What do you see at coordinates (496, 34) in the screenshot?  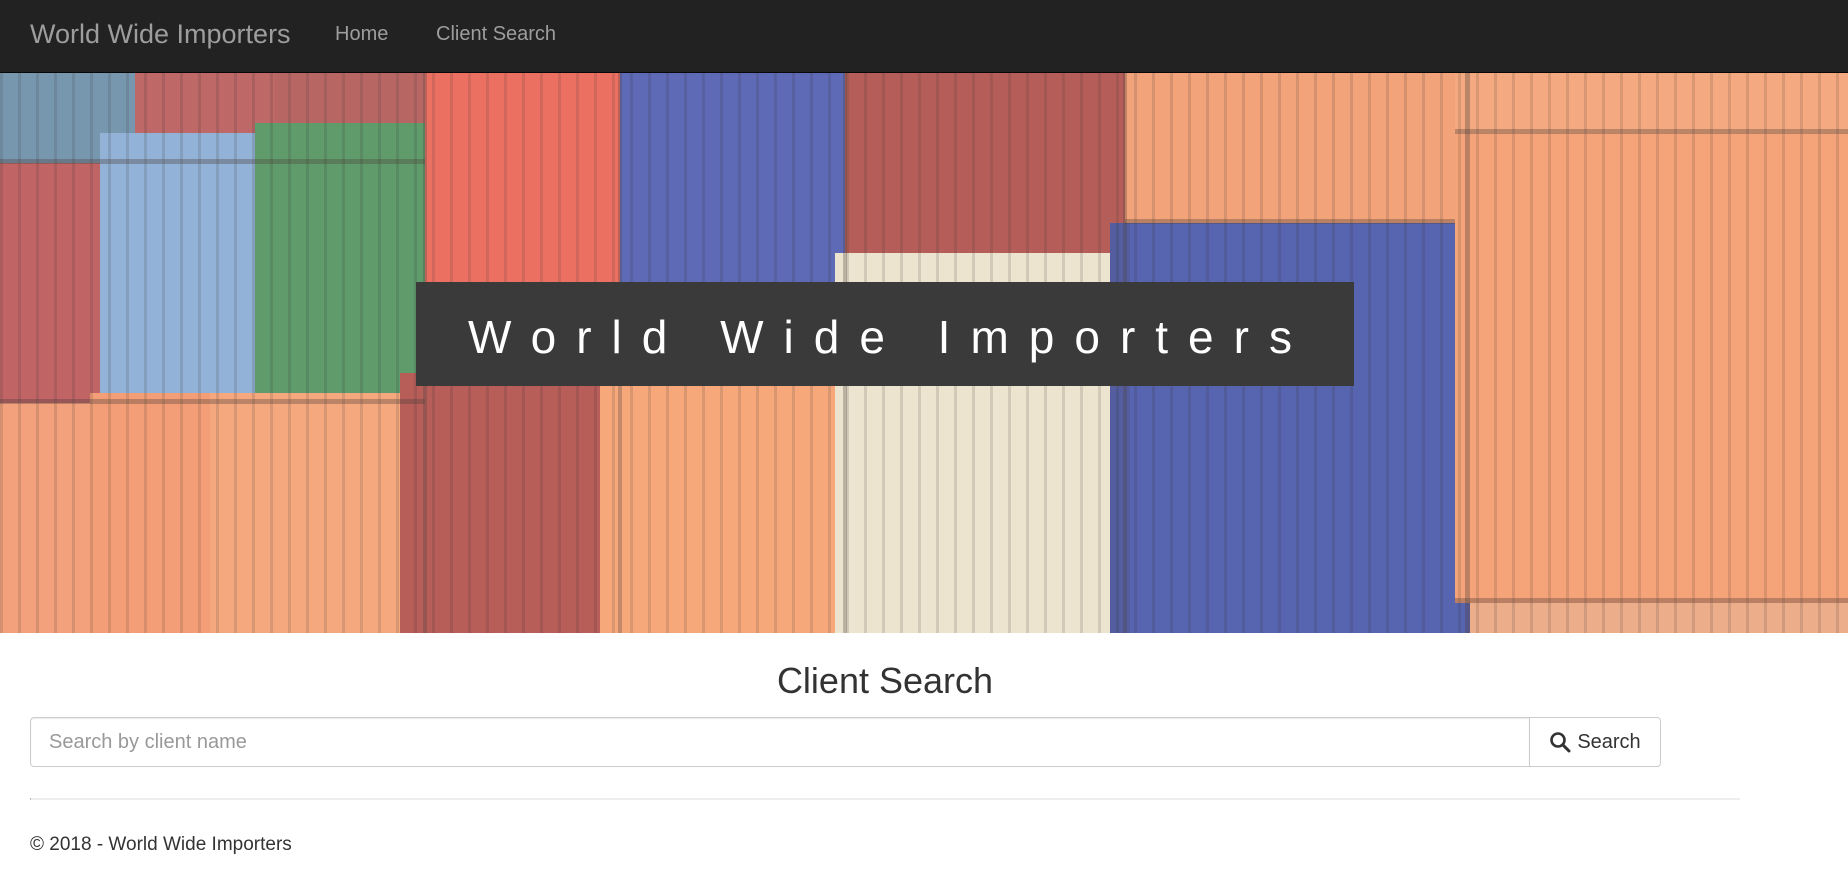 I see `nav-client-search-link: Client Search` at bounding box center [496, 34].